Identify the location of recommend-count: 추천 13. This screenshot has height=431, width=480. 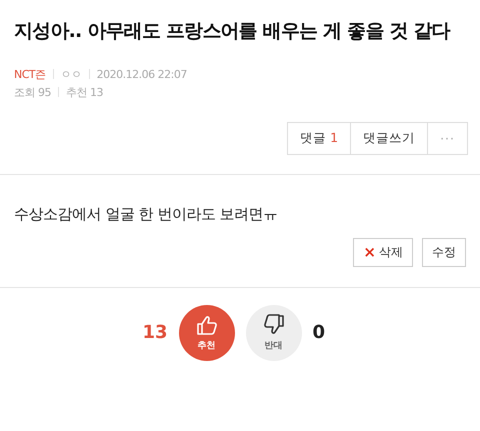
(84, 92).